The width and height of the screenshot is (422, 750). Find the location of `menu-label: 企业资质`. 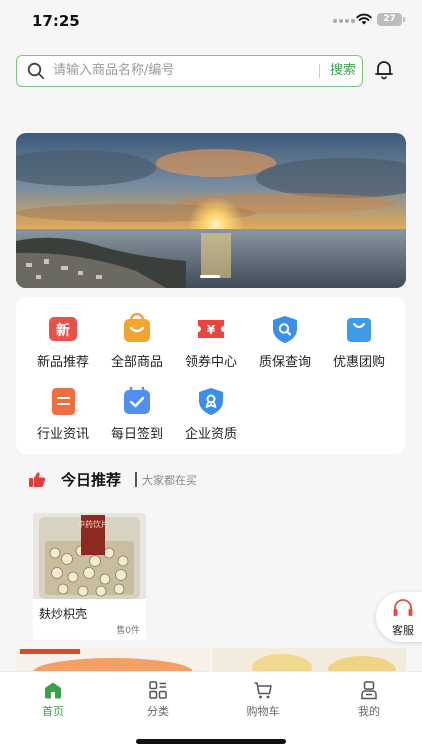

menu-label: 企业资质 is located at coordinates (210, 434).